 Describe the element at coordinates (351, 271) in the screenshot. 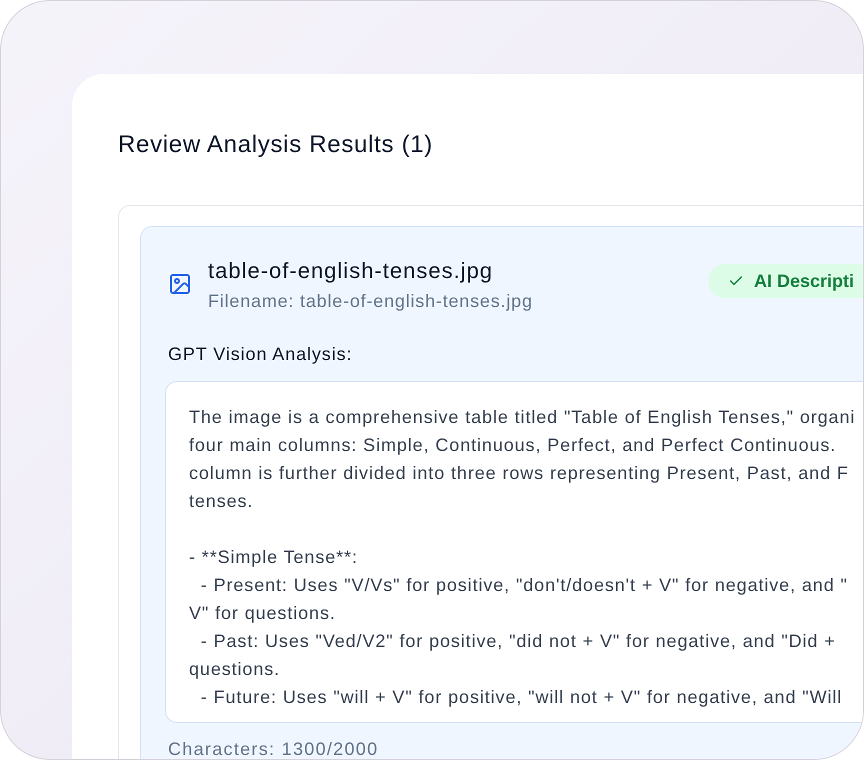

I see `file-title: table-of-english-tenses.jpg` at that location.